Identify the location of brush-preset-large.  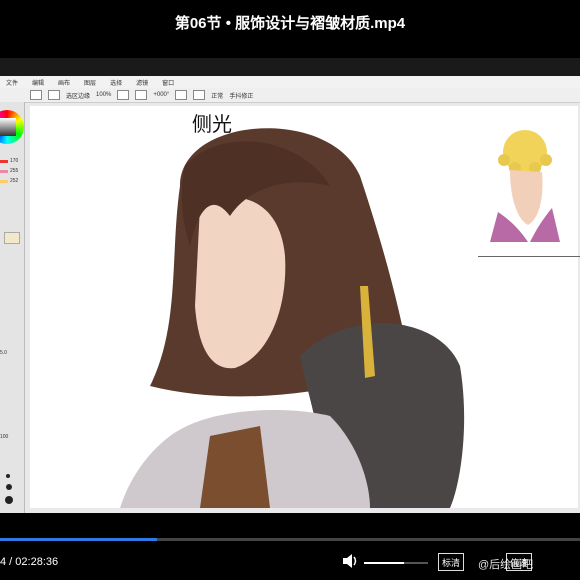
(9, 500).